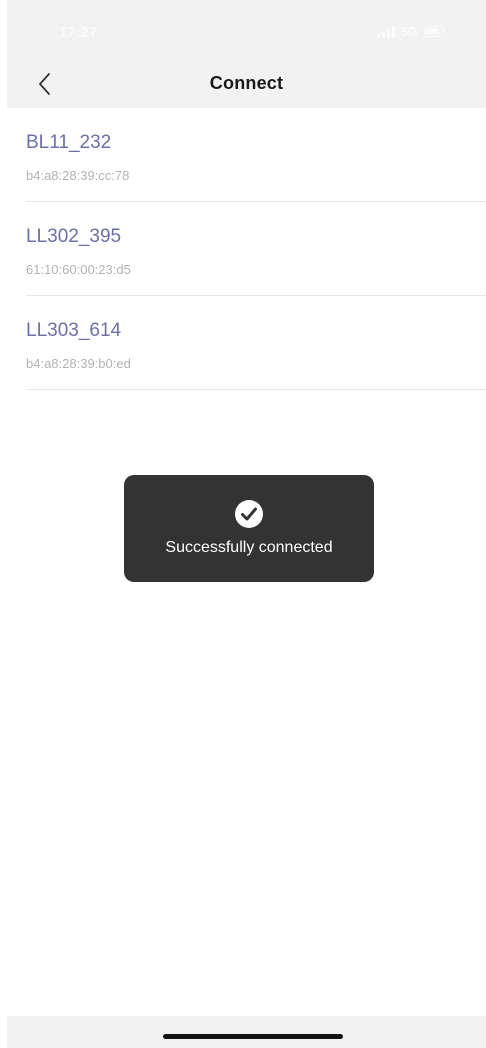 The width and height of the screenshot is (486, 1048). I want to click on divider, so click(256, 389).